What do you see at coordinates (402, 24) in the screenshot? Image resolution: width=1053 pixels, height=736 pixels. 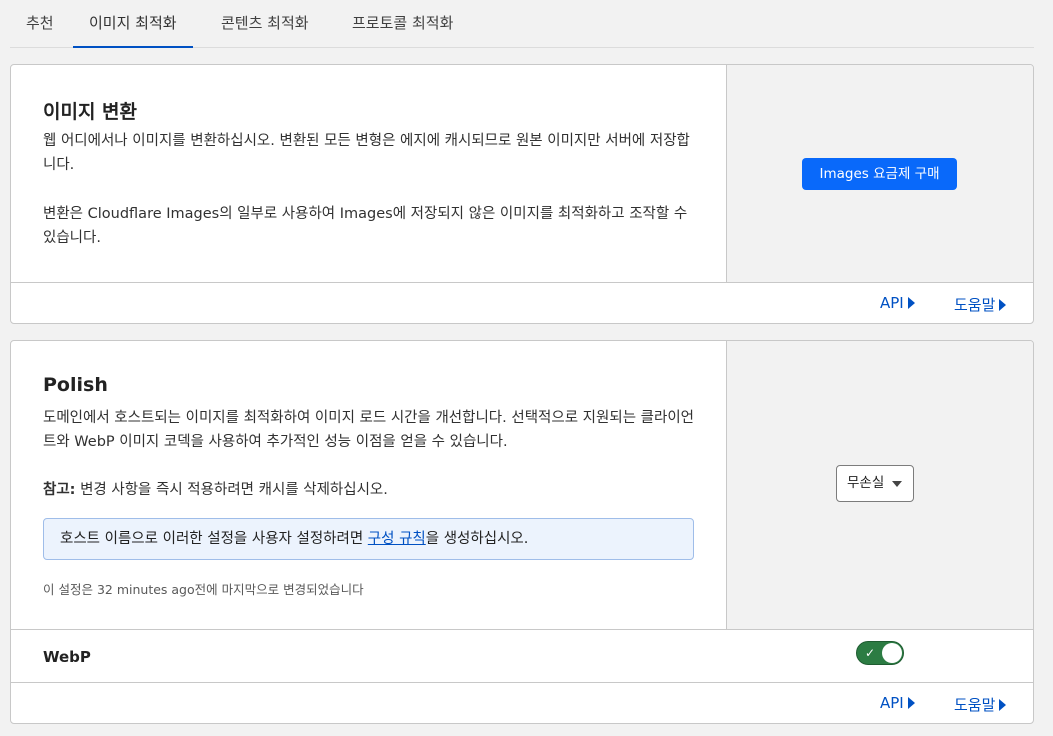 I see `tab-protocol-optimization: 프로토콜 최적화` at bounding box center [402, 24].